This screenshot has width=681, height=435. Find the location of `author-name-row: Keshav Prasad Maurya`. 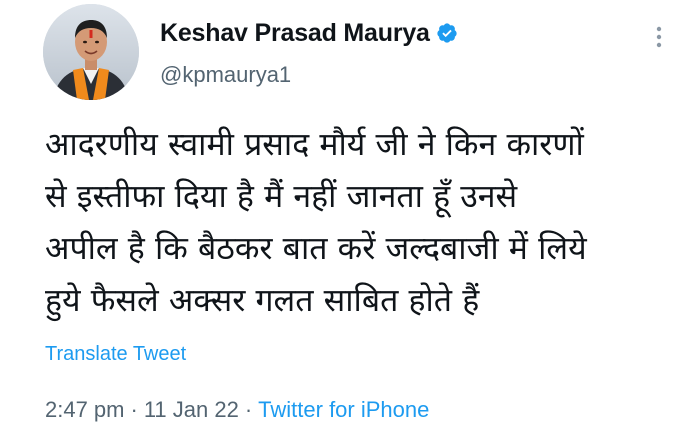

author-name-row: Keshav Prasad Maurya is located at coordinates (309, 33).